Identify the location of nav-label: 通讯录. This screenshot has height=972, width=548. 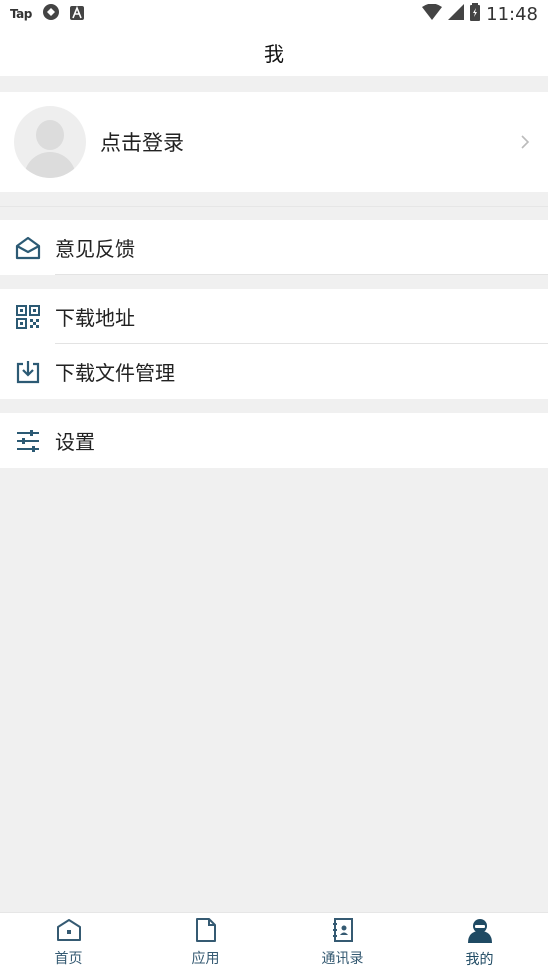
(342, 958).